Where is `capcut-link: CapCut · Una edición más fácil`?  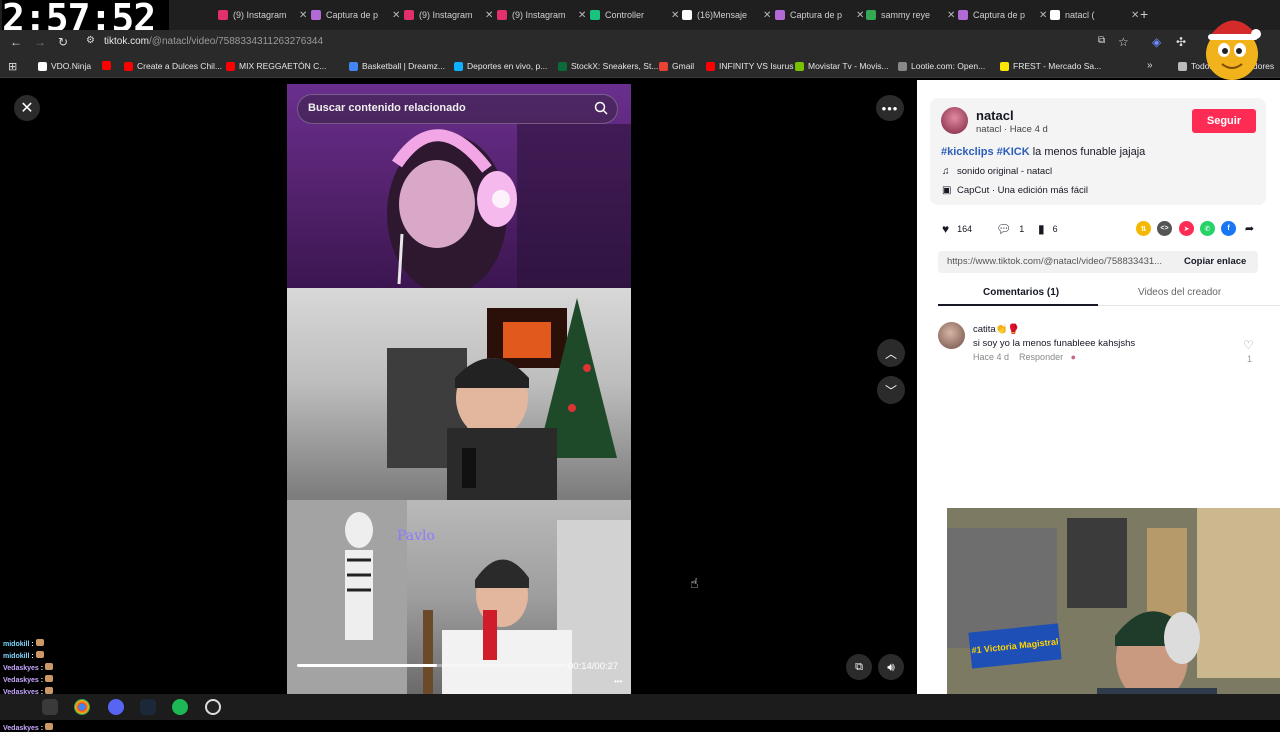
capcut-link: CapCut · Una edición más fácil is located at coordinates (1022, 190).